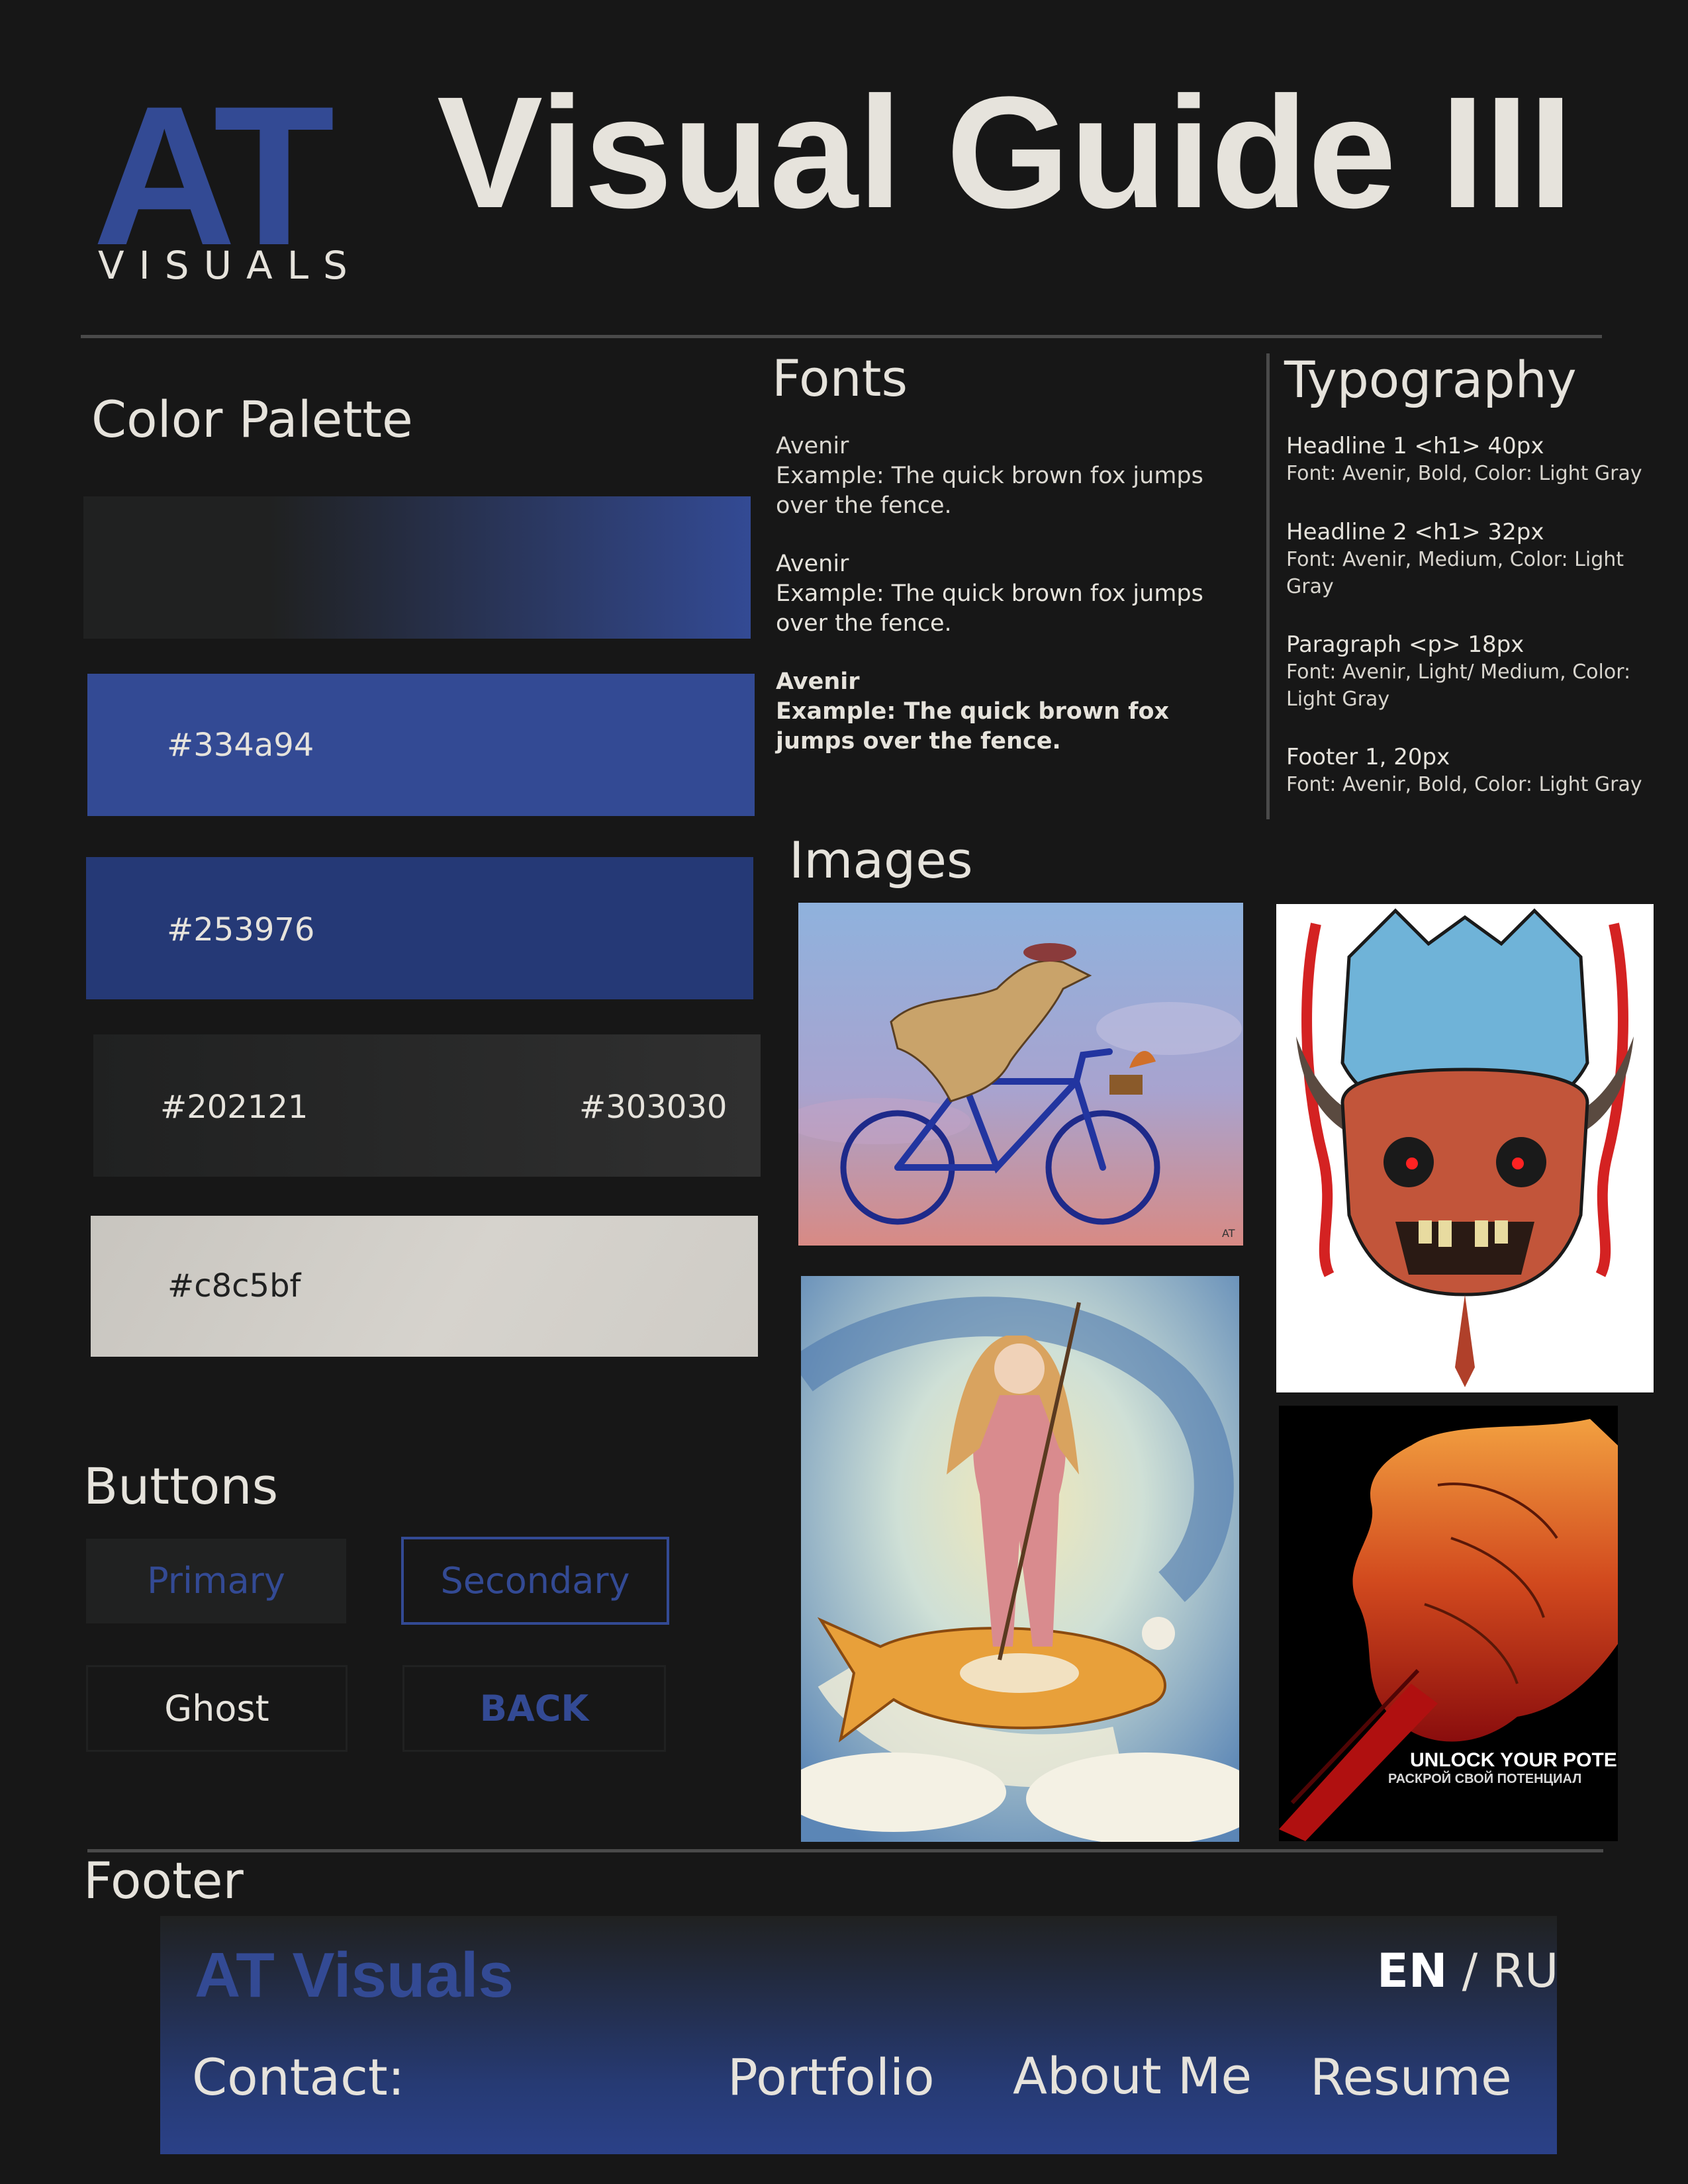  Describe the element at coordinates (240, 745) in the screenshot. I see `swatch-label: #334a94` at that location.